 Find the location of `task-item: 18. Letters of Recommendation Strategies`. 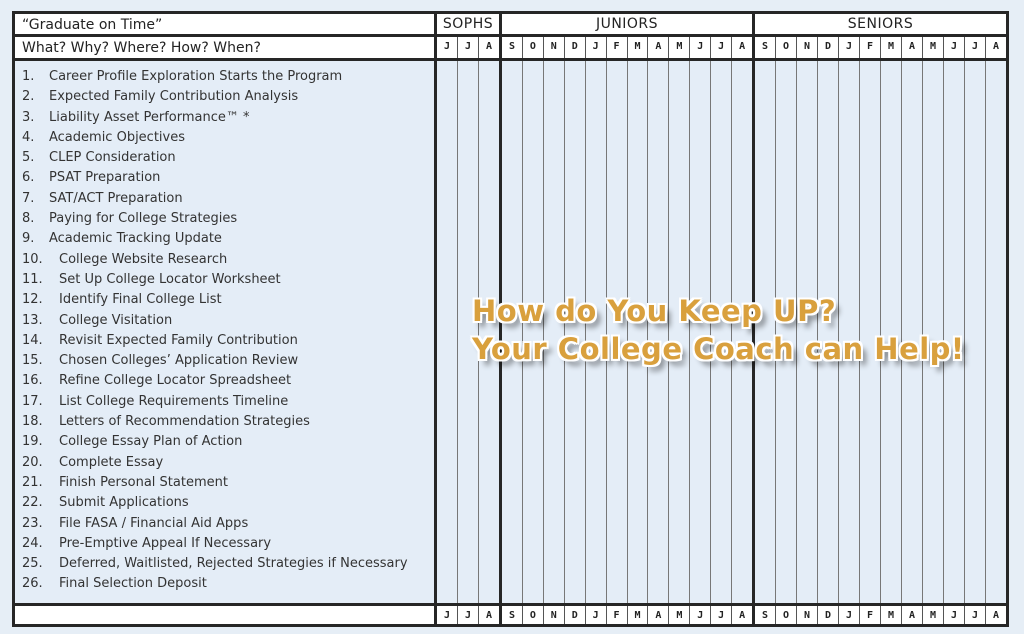

task-item: 18. Letters of Recommendation Strategies is located at coordinates (228, 422).